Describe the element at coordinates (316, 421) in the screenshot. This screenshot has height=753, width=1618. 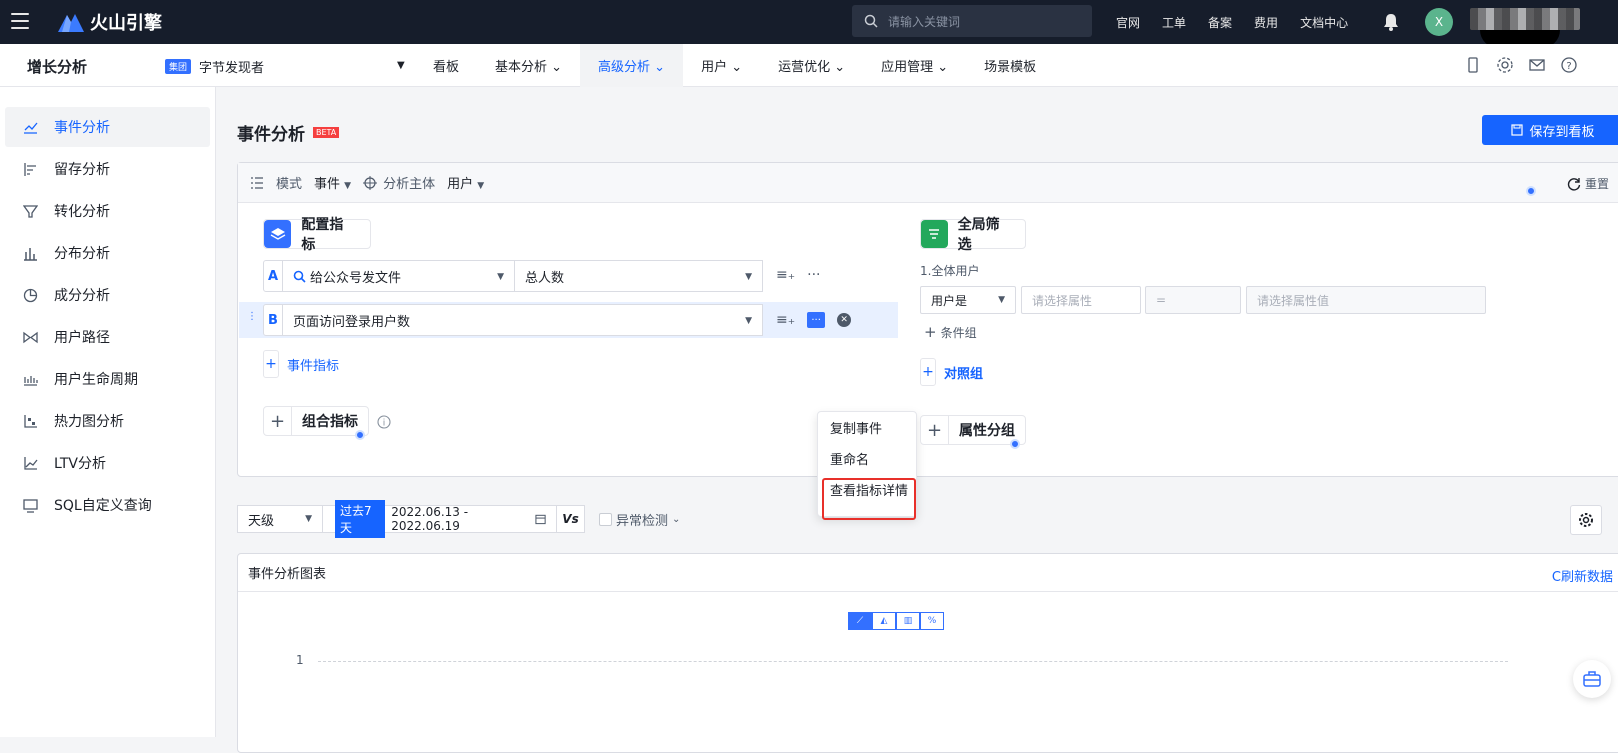
I see `combo-metric-button: + 组合指标` at that location.